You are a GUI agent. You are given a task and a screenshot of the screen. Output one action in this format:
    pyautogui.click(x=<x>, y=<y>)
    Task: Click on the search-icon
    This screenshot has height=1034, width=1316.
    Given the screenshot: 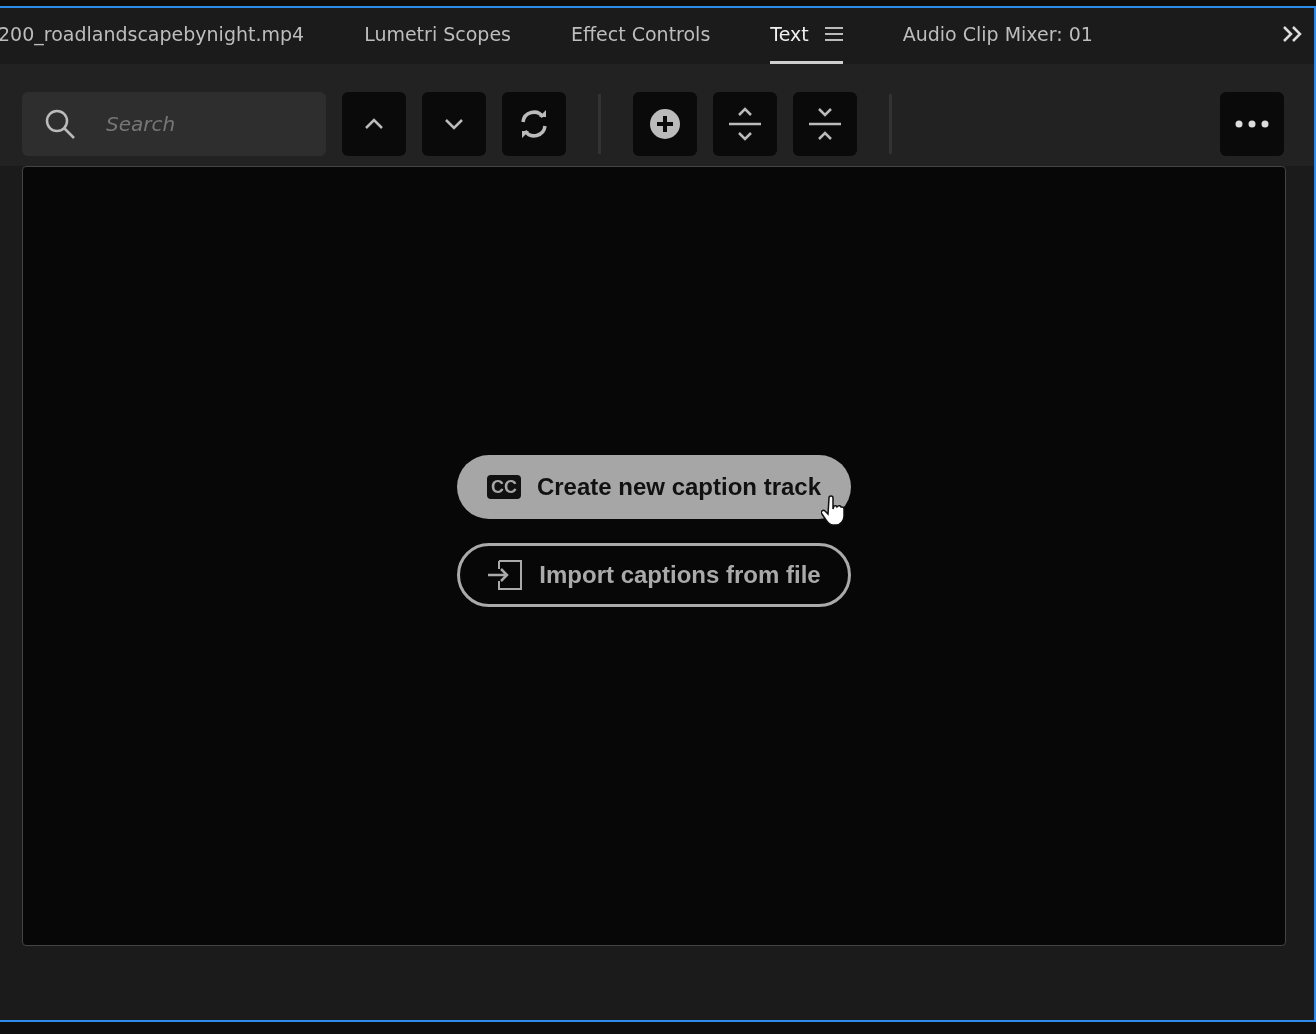 What is the action you would take?
    pyautogui.click(x=60, y=124)
    